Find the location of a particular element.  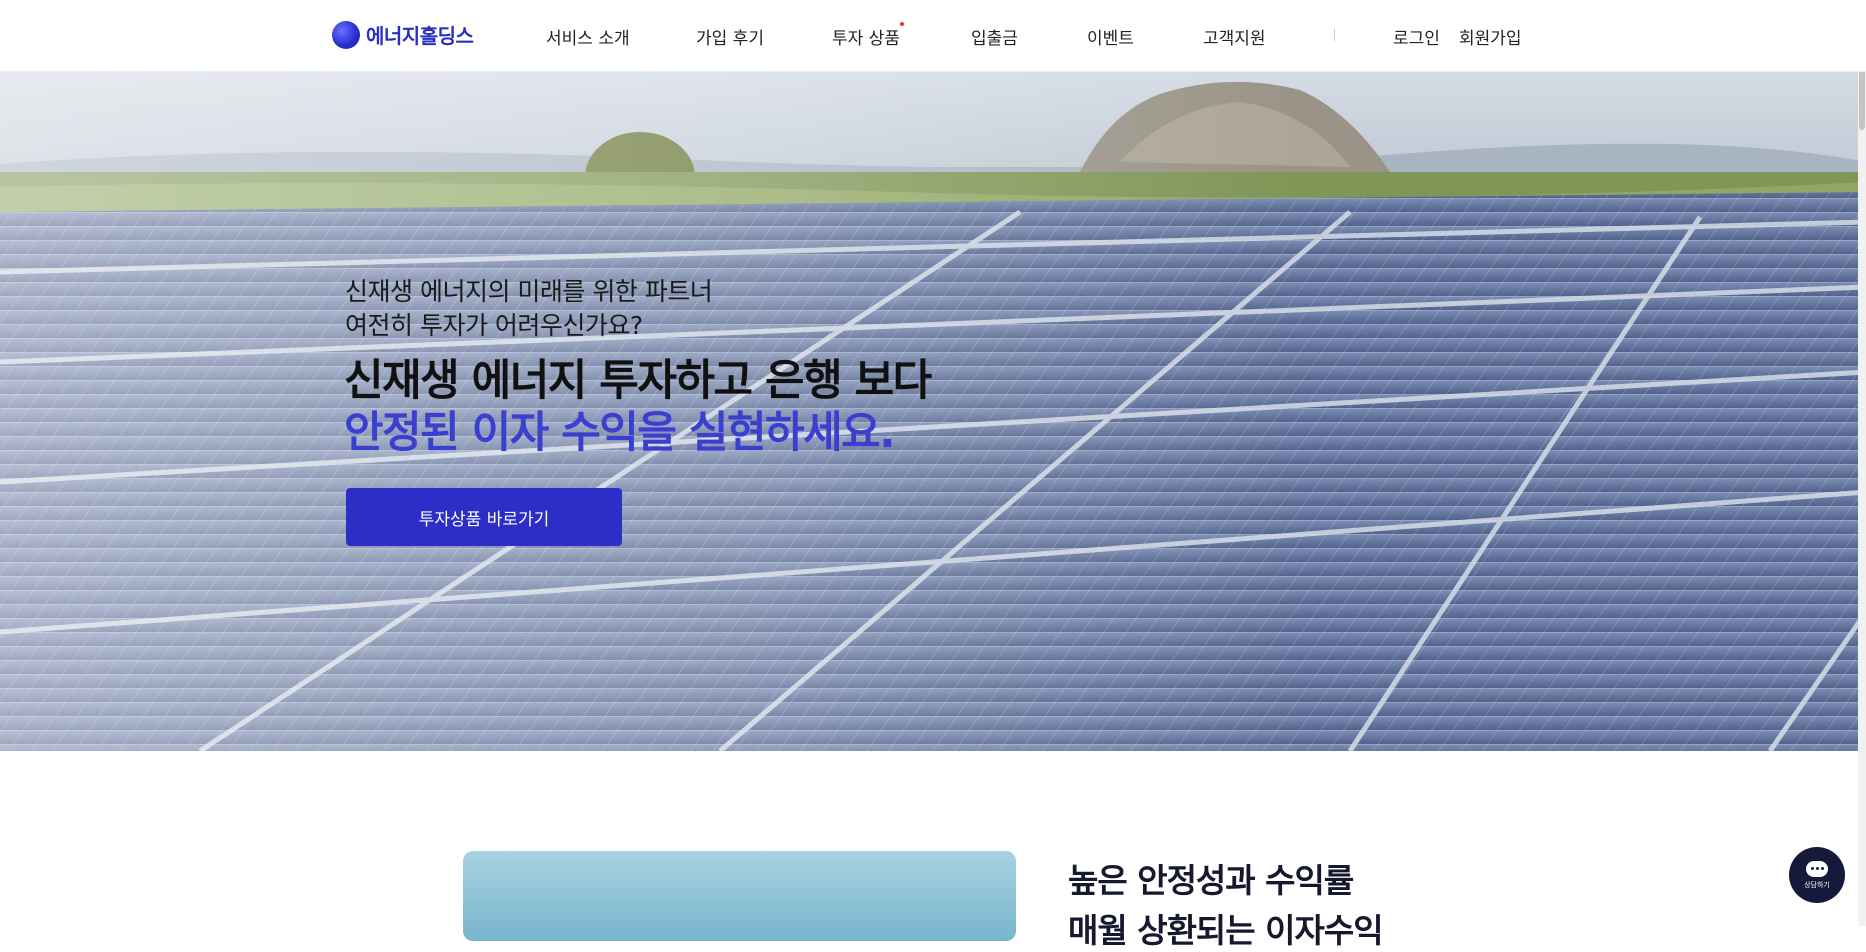

nav-item-products: 투자 상품 is located at coordinates (868, 35).